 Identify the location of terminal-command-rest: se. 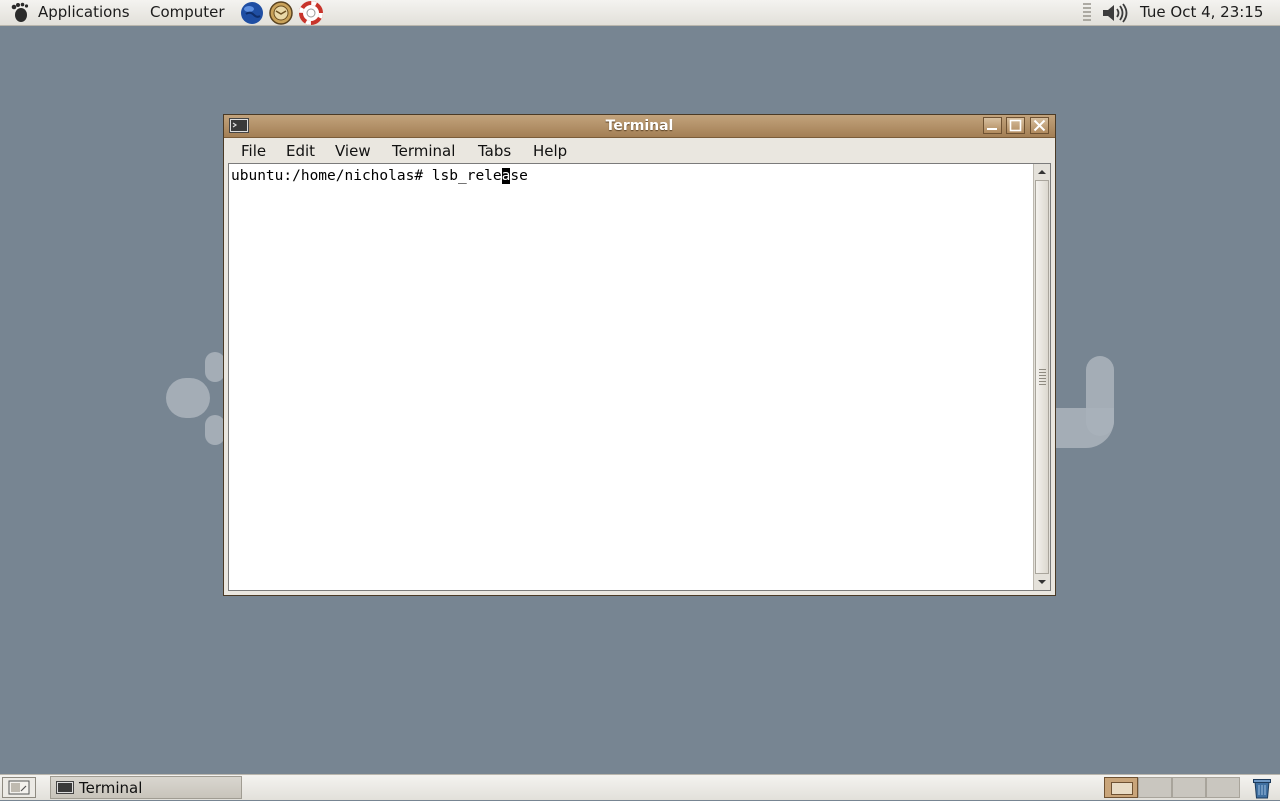
(519, 176).